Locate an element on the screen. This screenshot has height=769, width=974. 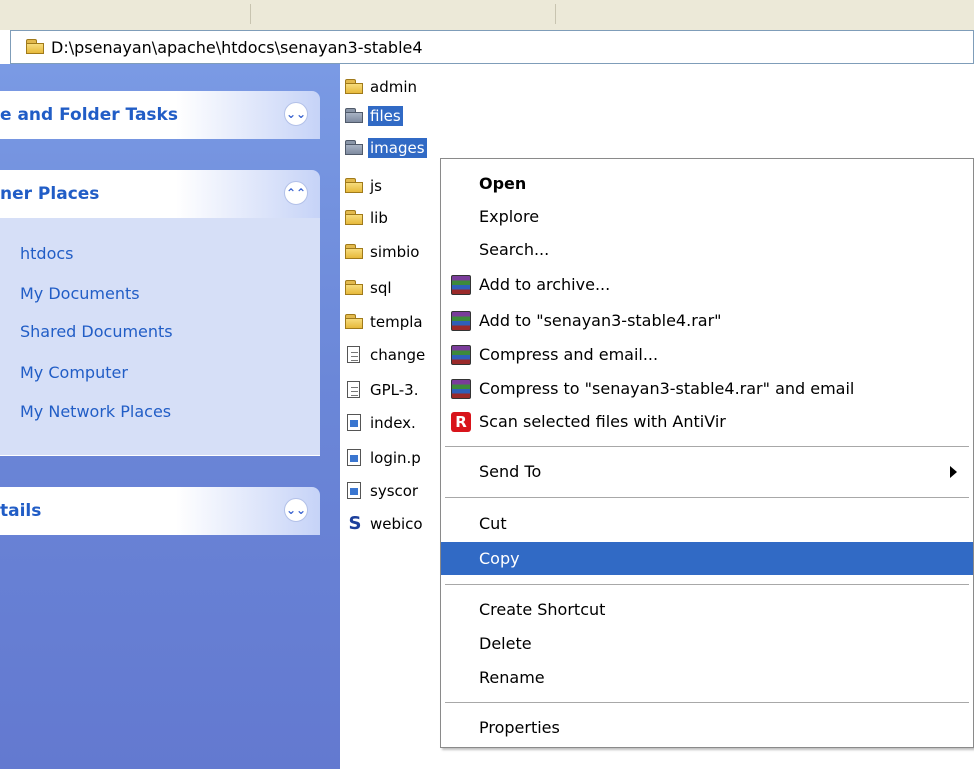
menu-item-delete: Delete is located at coordinates (707, 643).